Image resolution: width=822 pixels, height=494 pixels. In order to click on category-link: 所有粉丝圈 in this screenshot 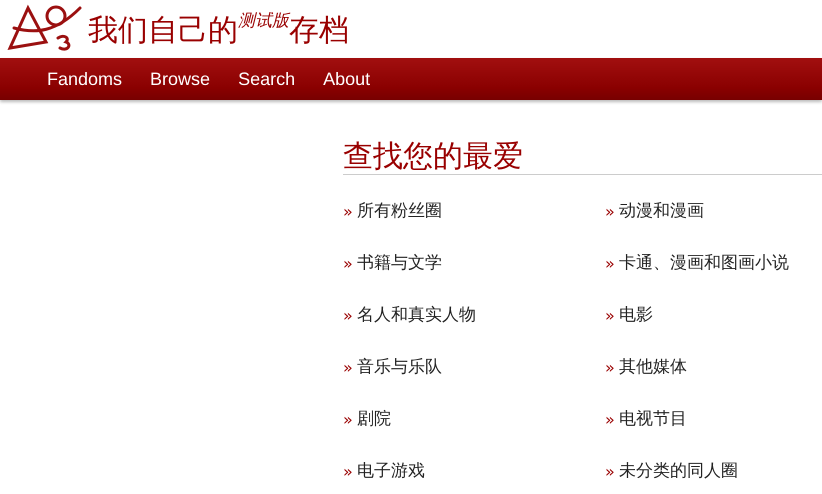, I will do `click(399, 211)`.